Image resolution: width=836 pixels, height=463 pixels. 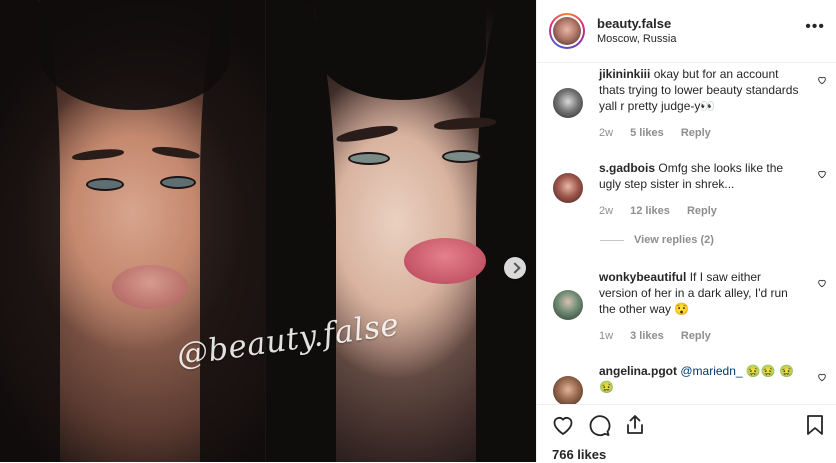 What do you see at coordinates (686, 433) in the screenshot?
I see `action-bar: 766 likes` at bounding box center [686, 433].